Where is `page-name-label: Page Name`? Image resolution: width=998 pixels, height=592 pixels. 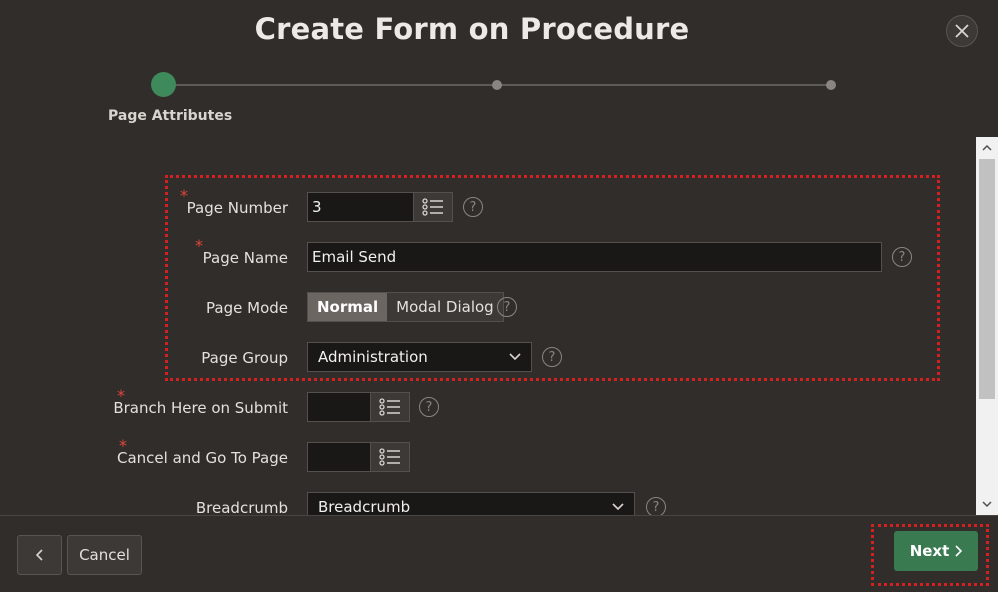 page-name-label: Page Name is located at coordinates (245, 258).